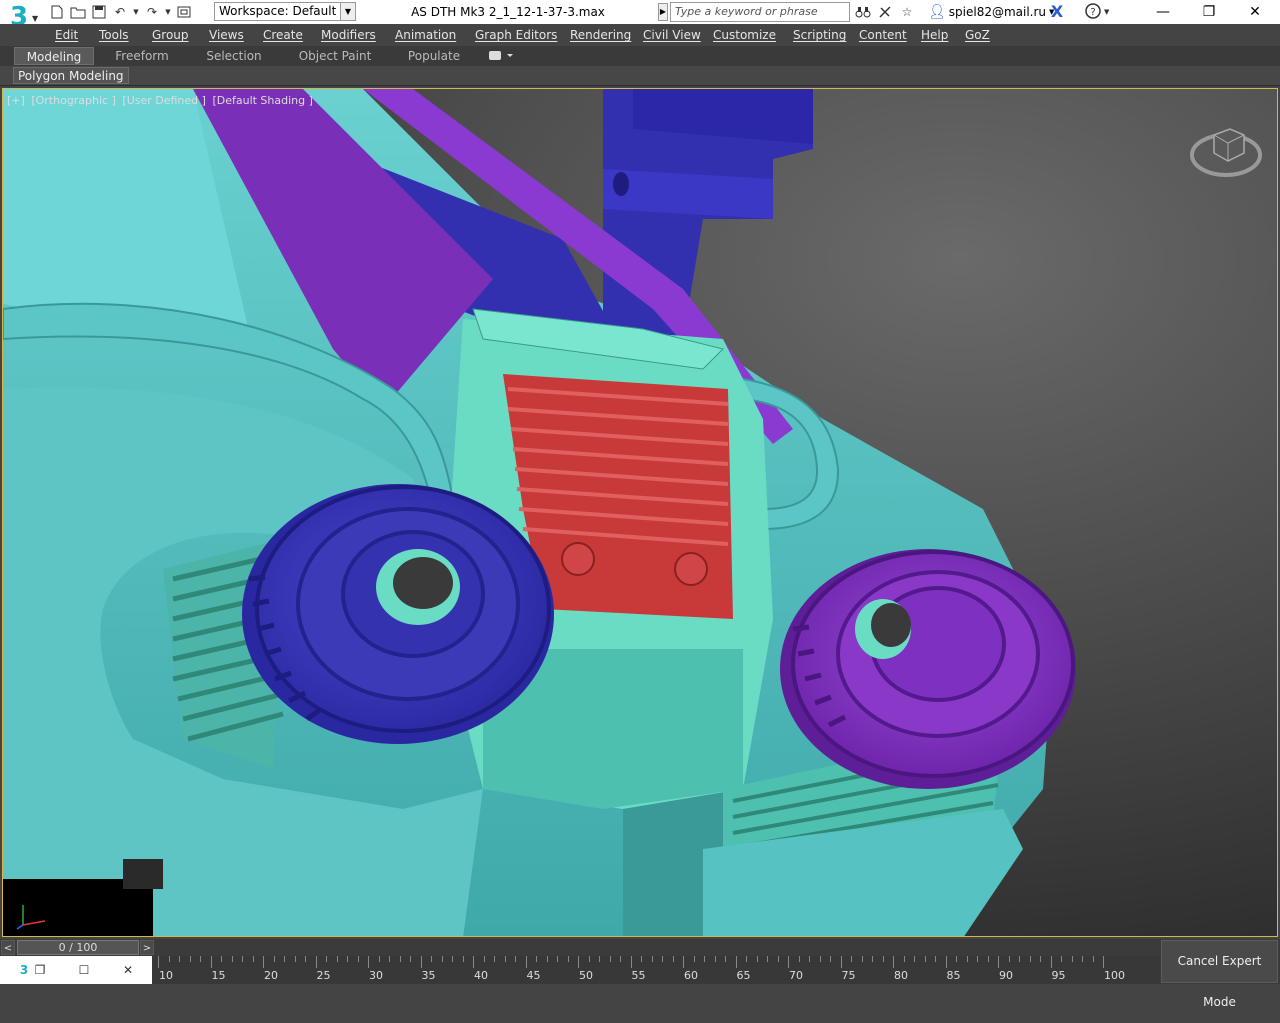 The height and width of the screenshot is (1023, 1280). What do you see at coordinates (656, 970) in the screenshot?
I see `track-bar: 10 15 20 25 30 35 40 45 50 55 60 65 70 75 80 85 90 95 100` at bounding box center [656, 970].